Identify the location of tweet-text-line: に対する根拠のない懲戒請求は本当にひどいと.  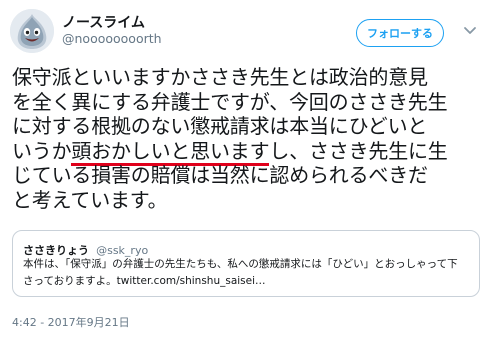
(249, 126).